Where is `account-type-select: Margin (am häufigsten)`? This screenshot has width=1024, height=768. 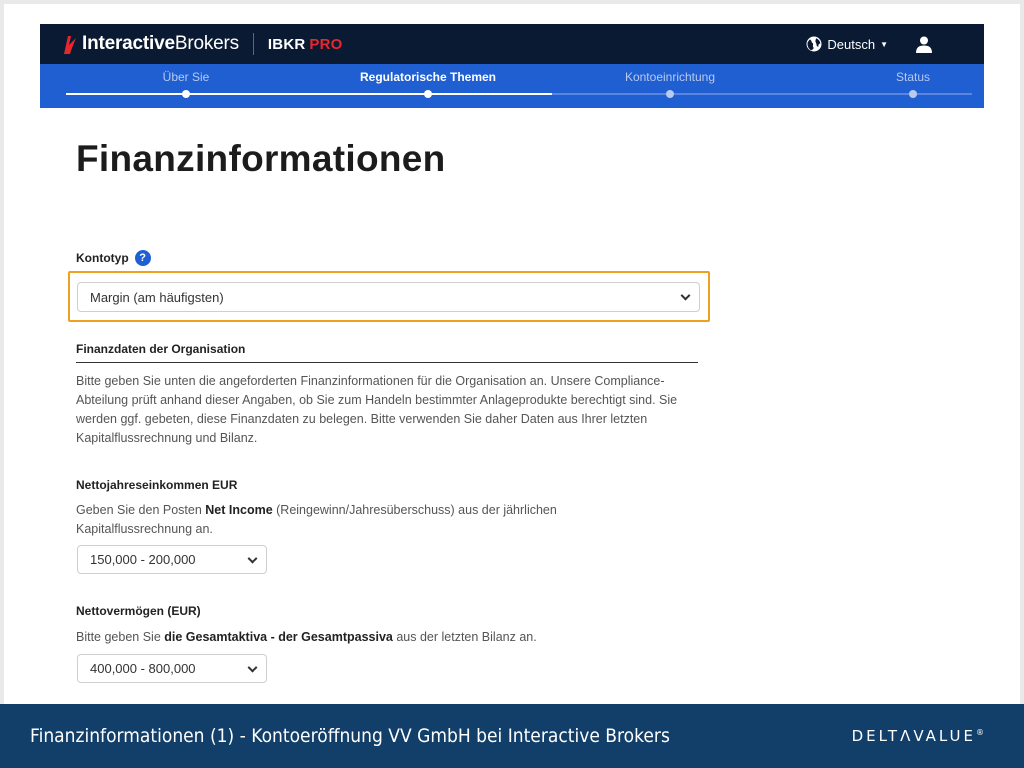
account-type-select: Margin (am häufigsten) is located at coordinates (388, 297).